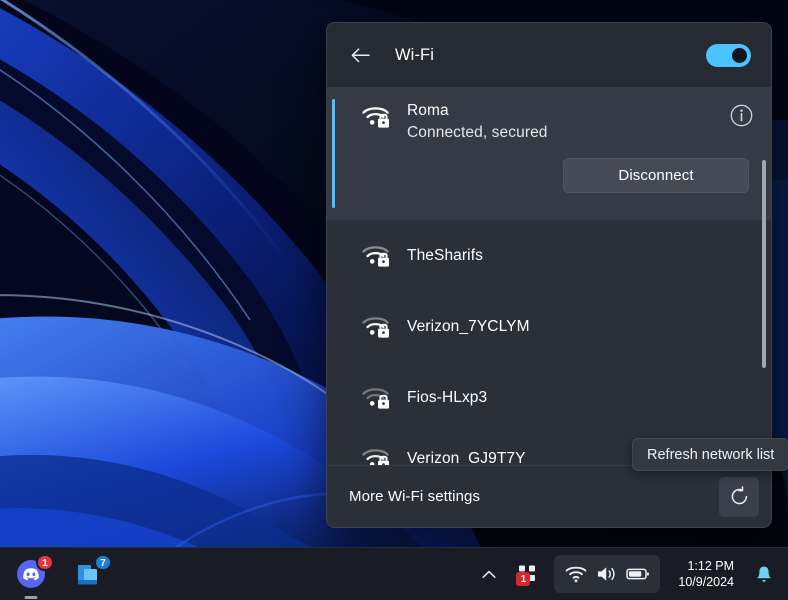 Image resolution: width=788 pixels, height=600 pixels. I want to click on tray-volume-icon-wrap, so click(607, 574).